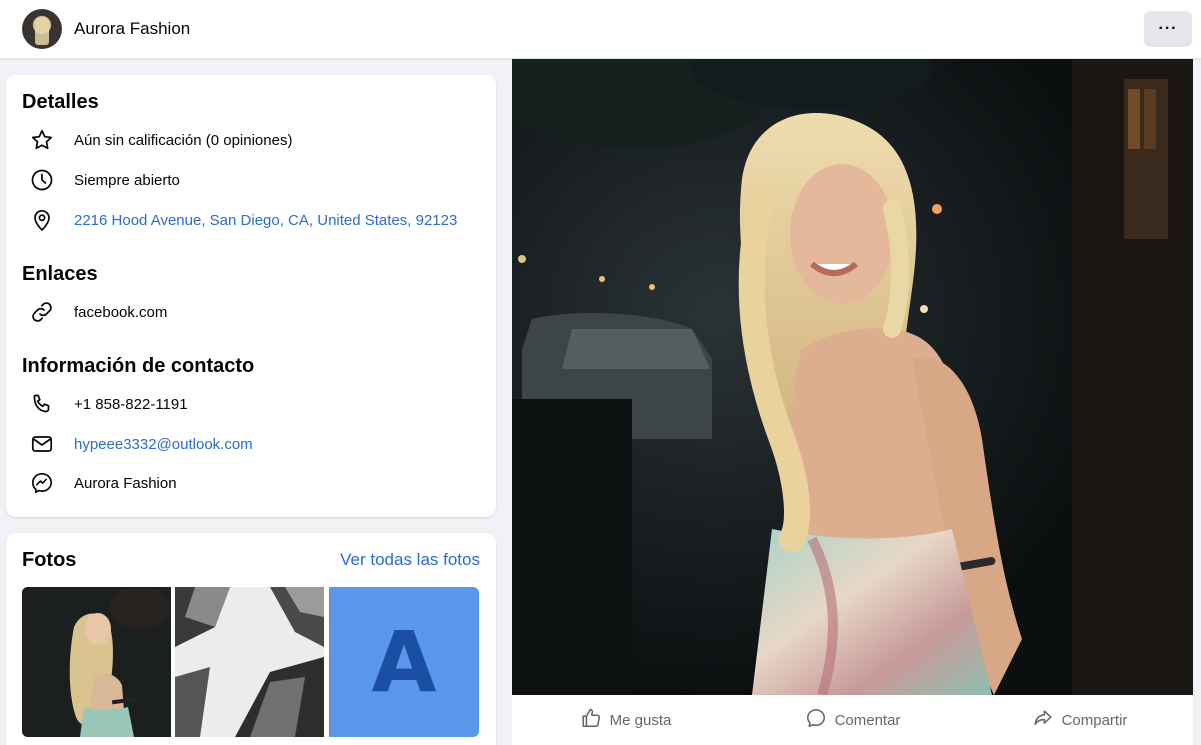 The height and width of the screenshot is (745, 1201). I want to click on email-link: hypeee3332@outlook.com, so click(163, 444).